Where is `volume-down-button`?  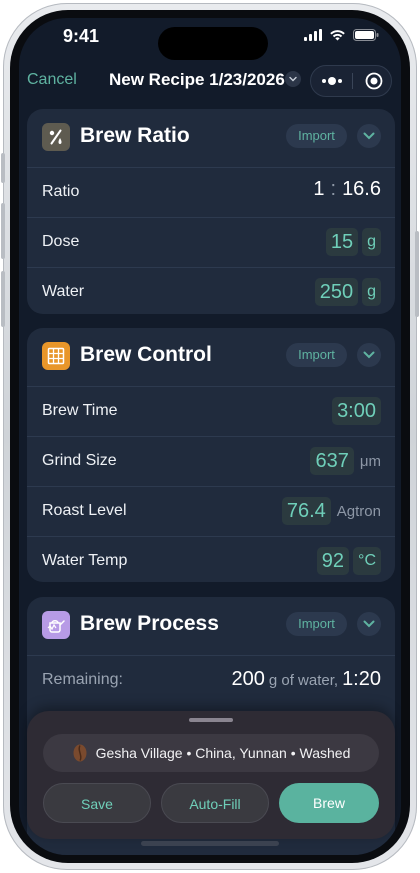 volume-down-button is located at coordinates (3, 299).